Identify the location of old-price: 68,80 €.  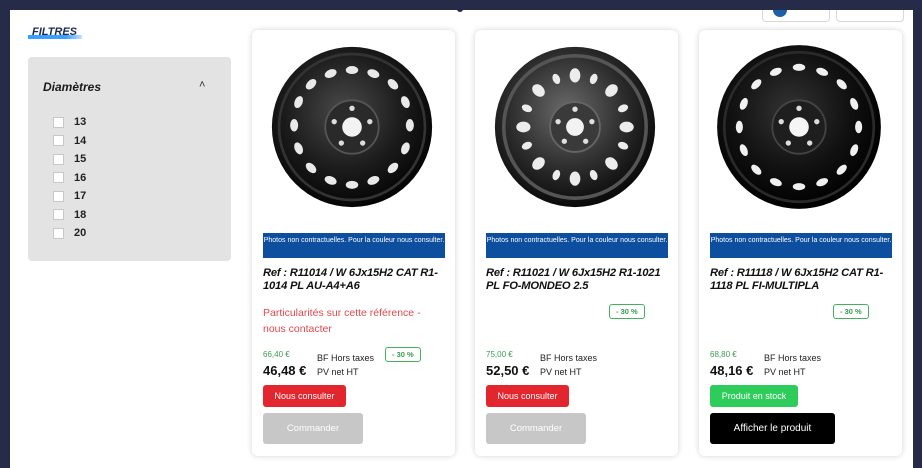
(723, 354).